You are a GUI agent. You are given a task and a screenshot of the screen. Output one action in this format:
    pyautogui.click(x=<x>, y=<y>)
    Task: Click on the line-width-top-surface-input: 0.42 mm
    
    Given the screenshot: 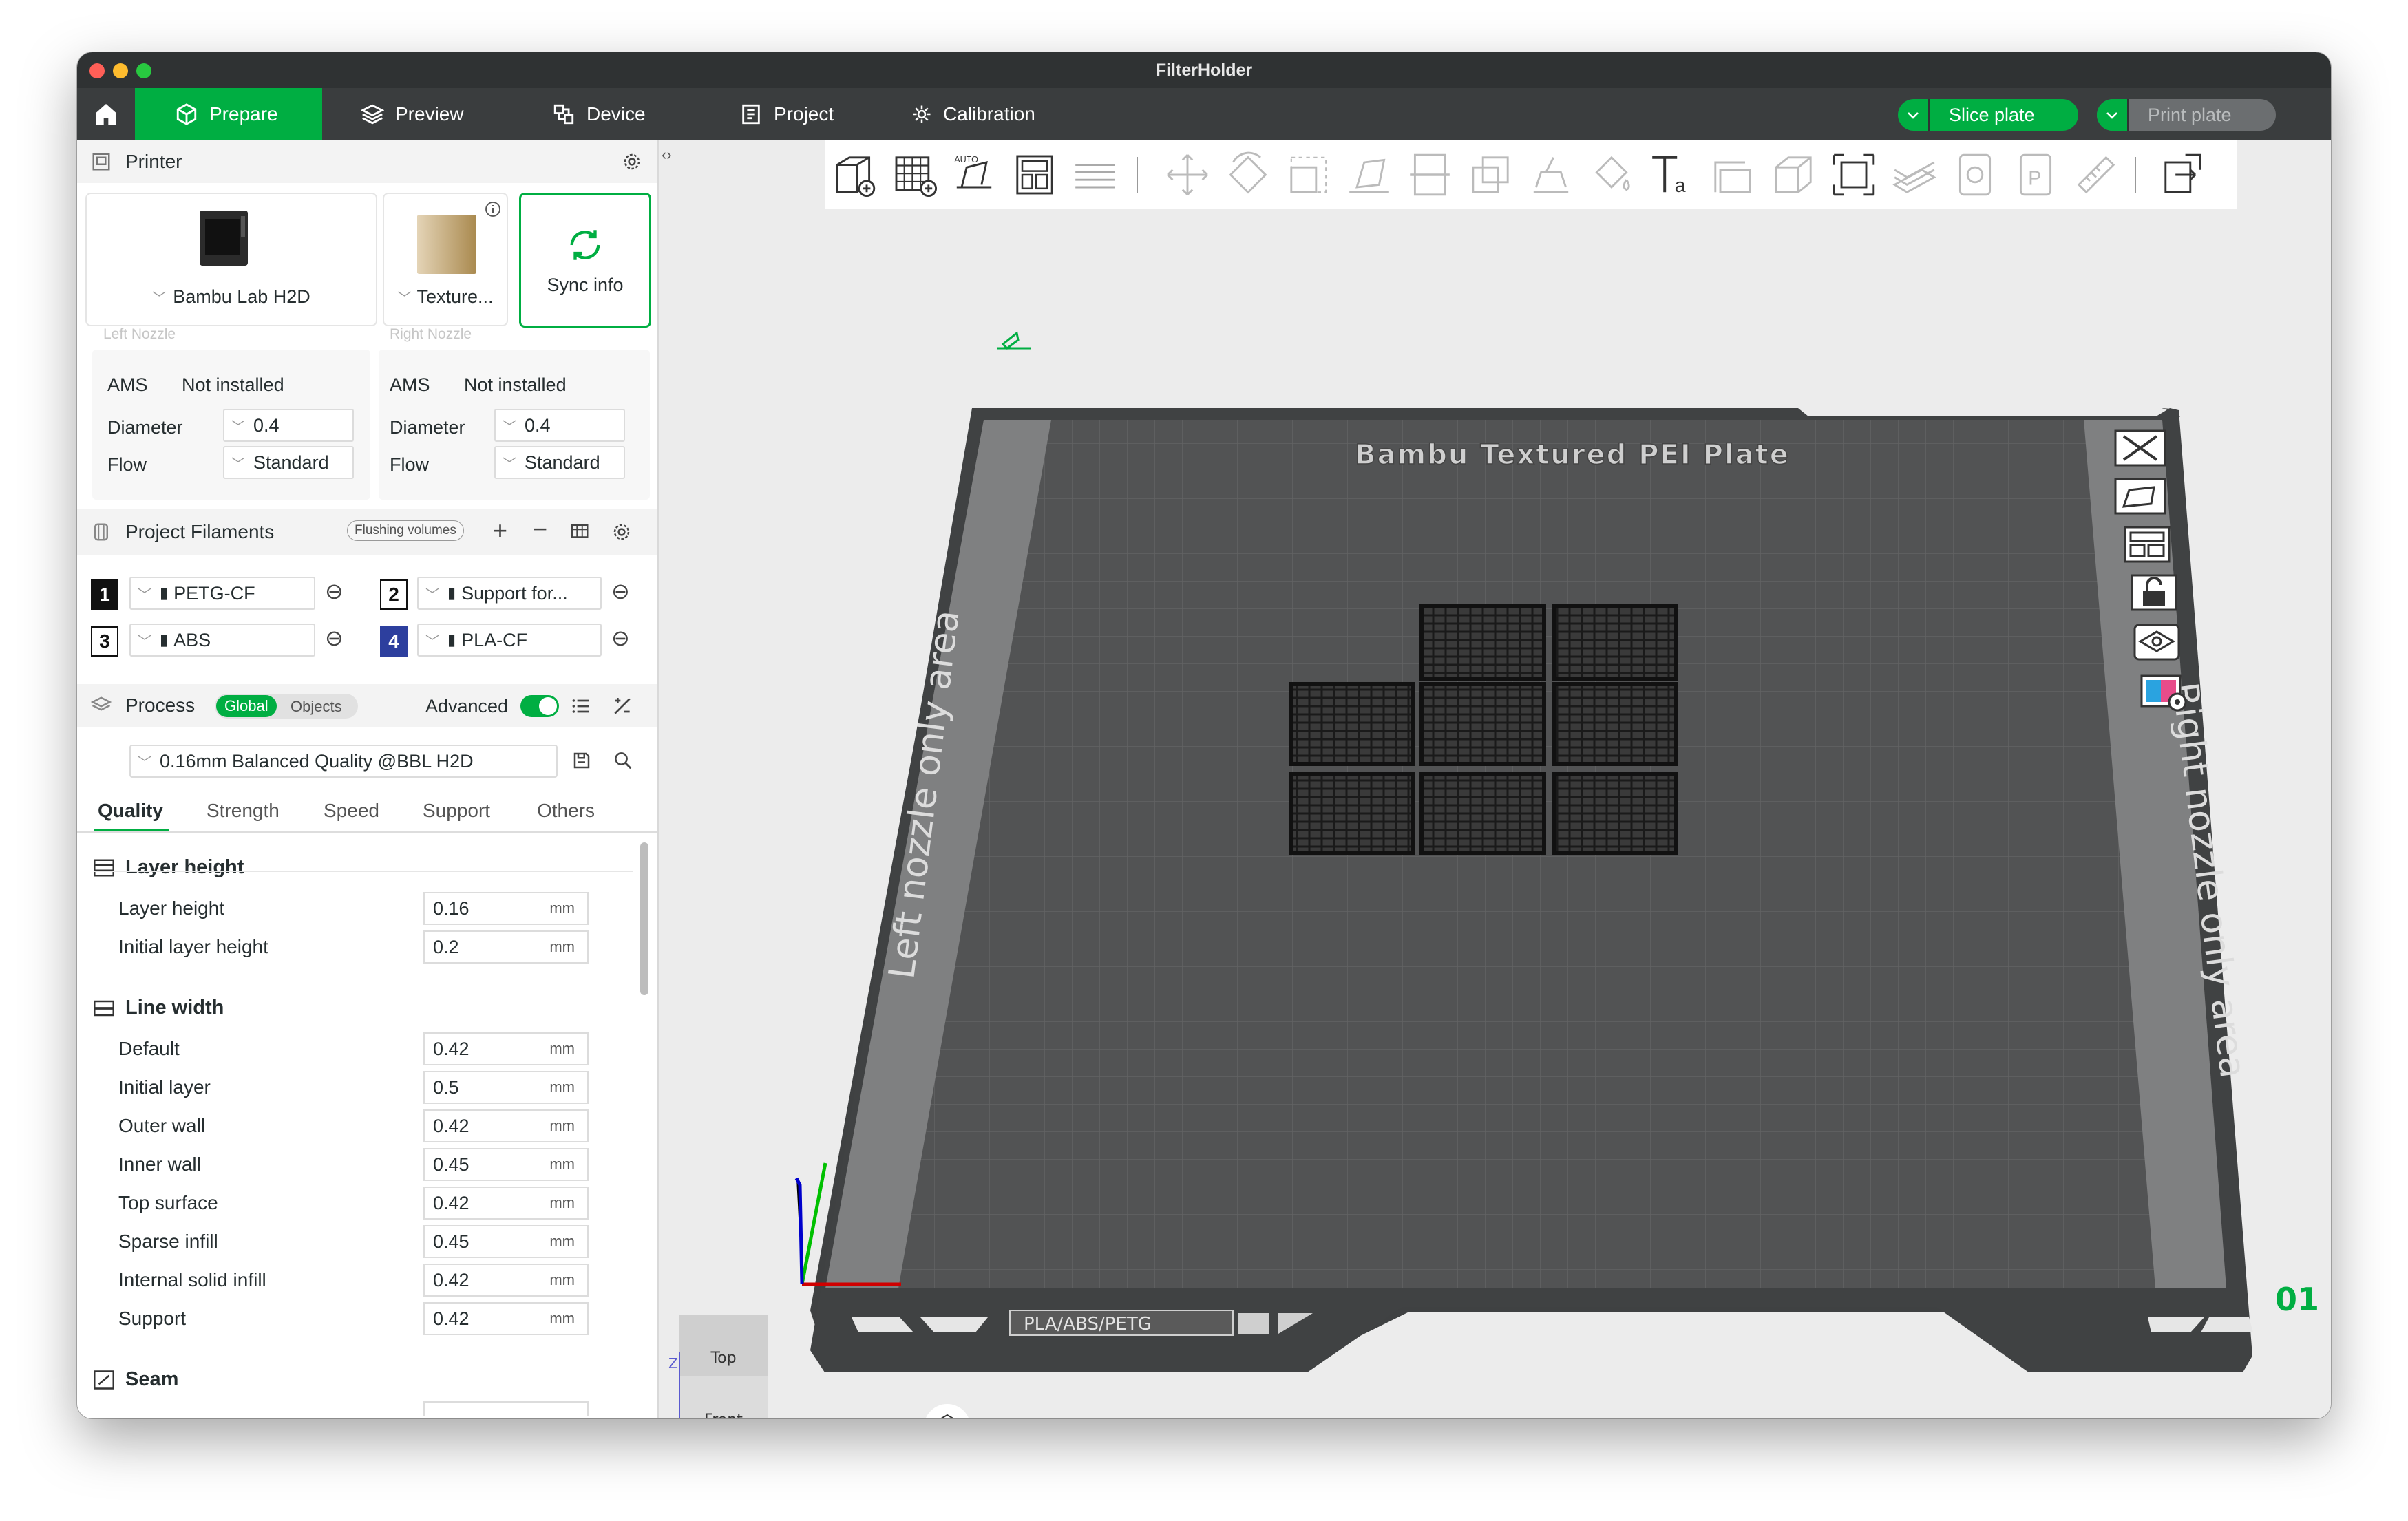 What is the action you would take?
    pyautogui.click(x=506, y=1203)
    